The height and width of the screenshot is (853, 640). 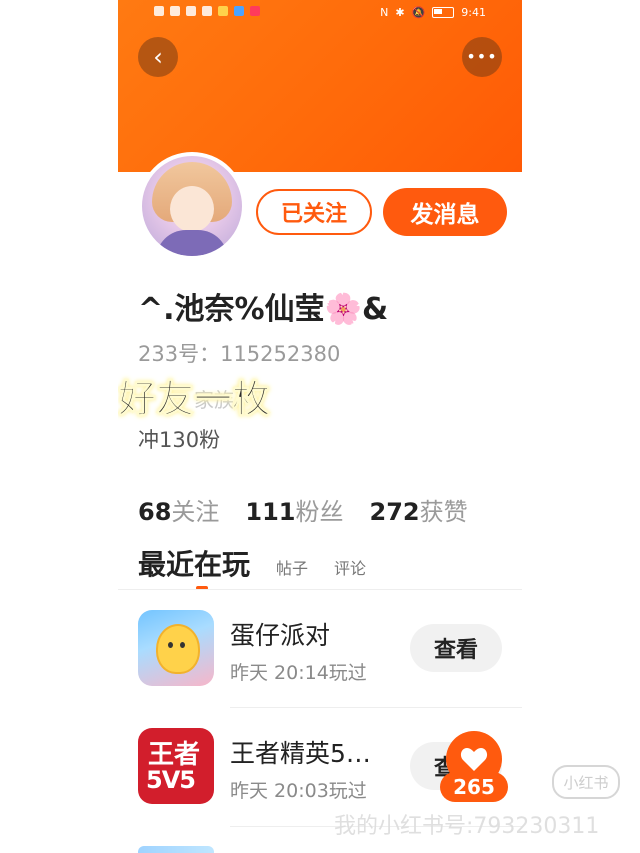 What do you see at coordinates (586, 782) in the screenshot?
I see `watermark-logo: 小红书` at bounding box center [586, 782].